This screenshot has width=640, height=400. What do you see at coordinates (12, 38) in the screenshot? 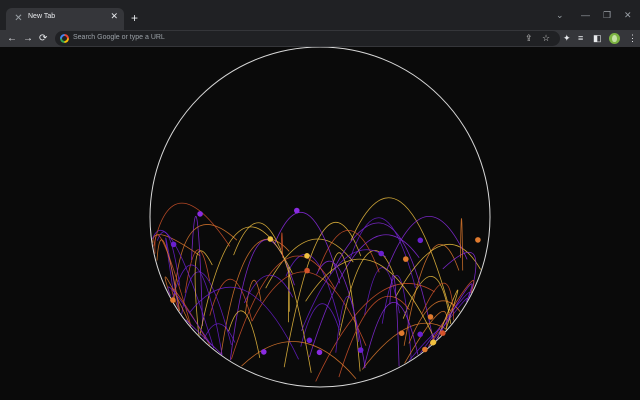
I see `back-arrow-icon: ←` at bounding box center [12, 38].